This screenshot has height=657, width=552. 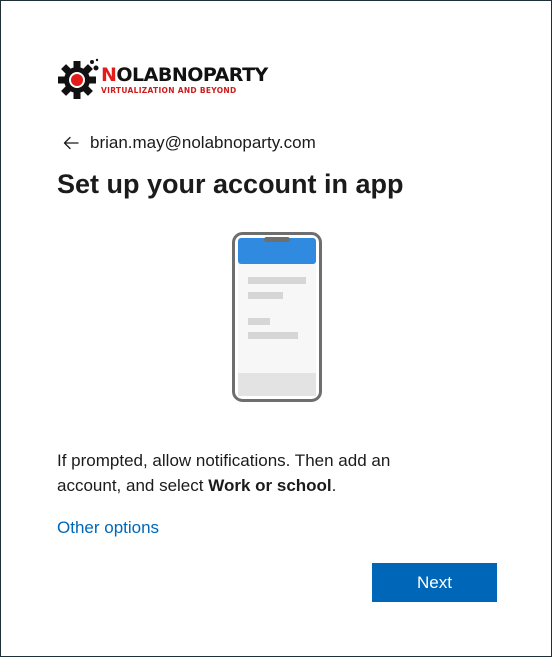 I want to click on logo-tagline: VIRTUALIZATION AND BEYOND, so click(x=169, y=90).